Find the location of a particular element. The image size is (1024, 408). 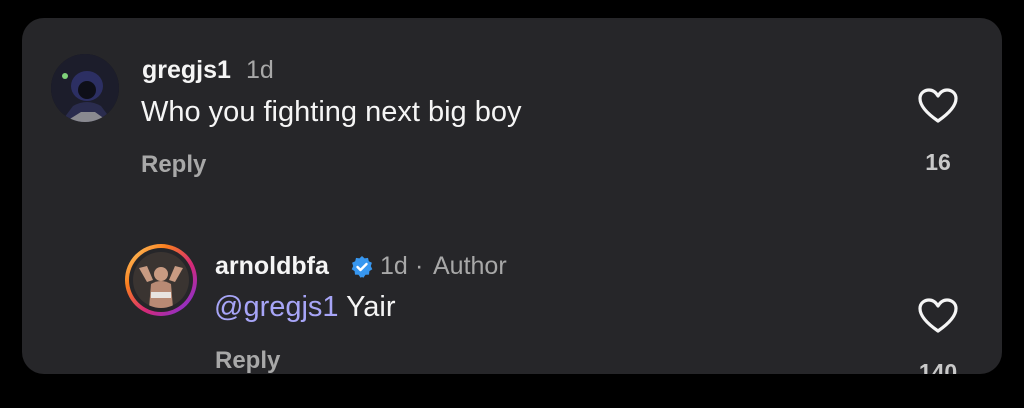

comment-username: arnoldbfa is located at coordinates (272, 266).